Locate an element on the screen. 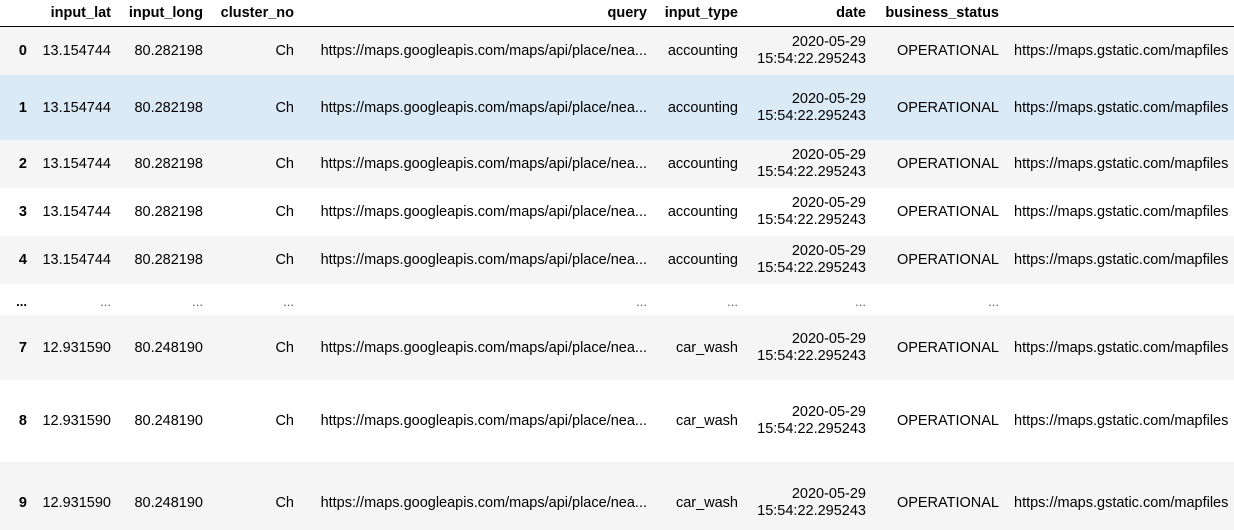 The width and height of the screenshot is (1234, 530). row-index: 8 is located at coordinates (22, 421).